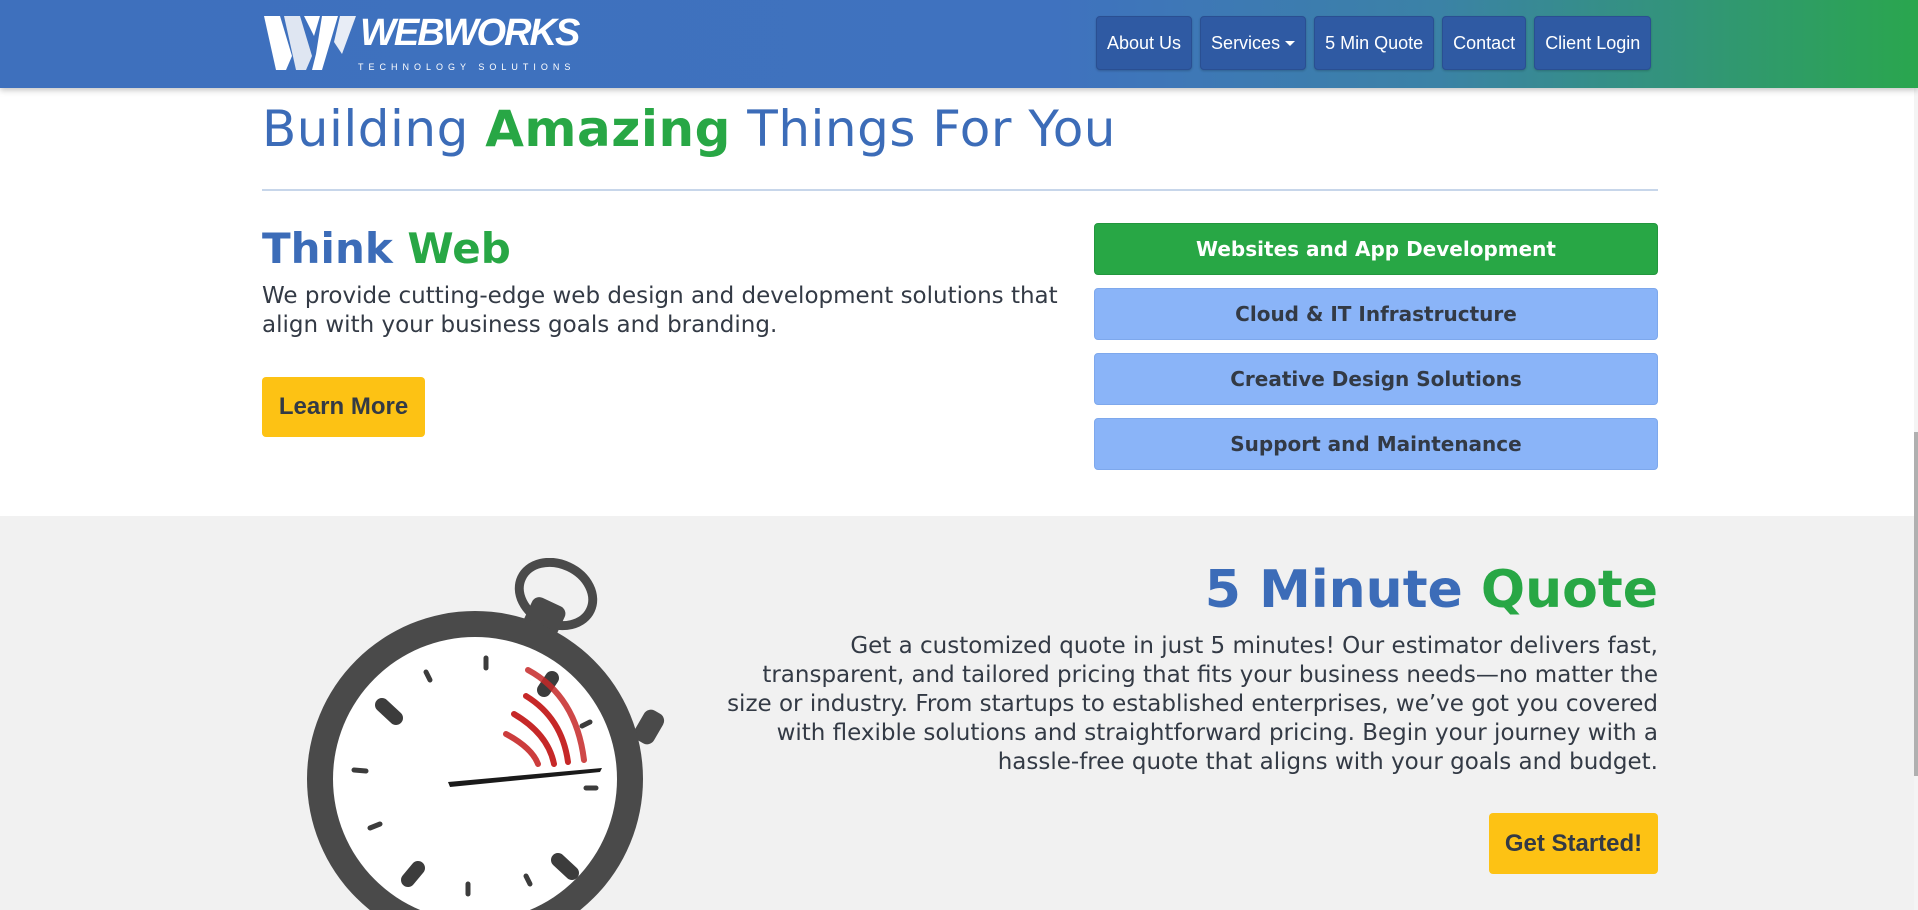  What do you see at coordinates (1376, 379) in the screenshot?
I see `service-tab-creative: Creative Design Solutions` at bounding box center [1376, 379].